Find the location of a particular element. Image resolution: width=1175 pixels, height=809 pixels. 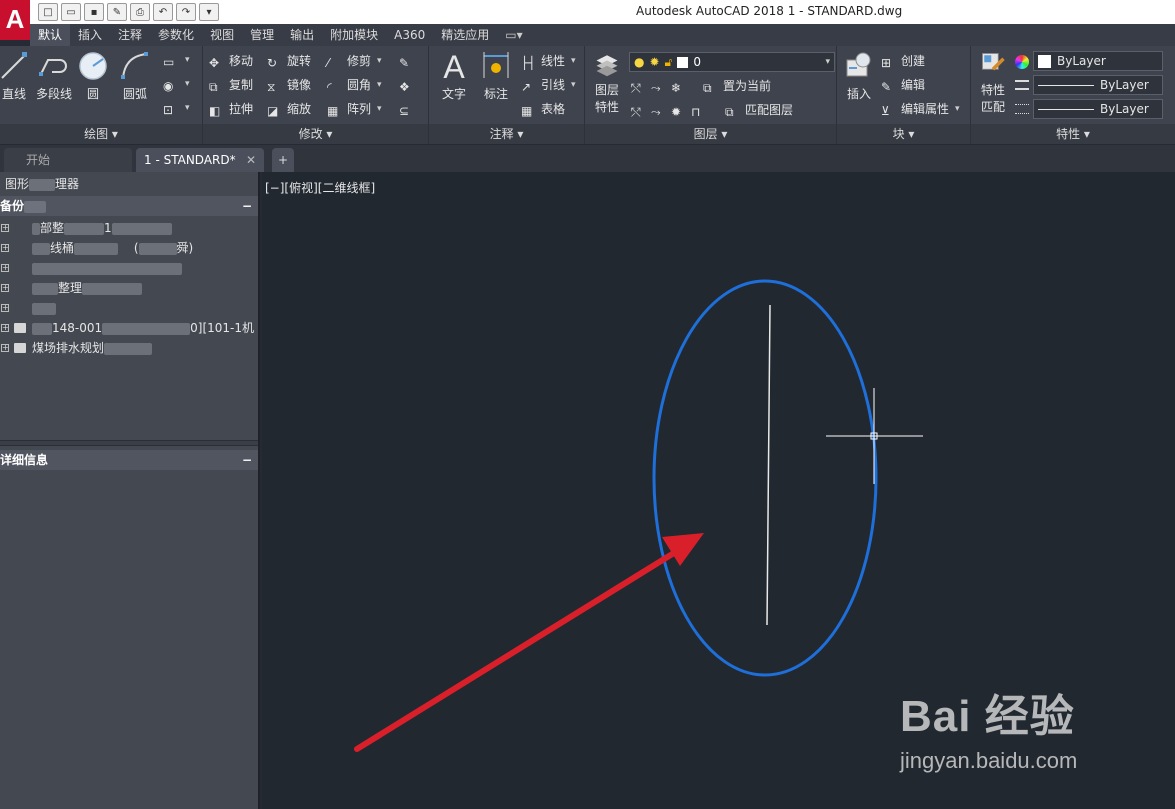

lineweight-icon is located at coordinates (1022, 109).